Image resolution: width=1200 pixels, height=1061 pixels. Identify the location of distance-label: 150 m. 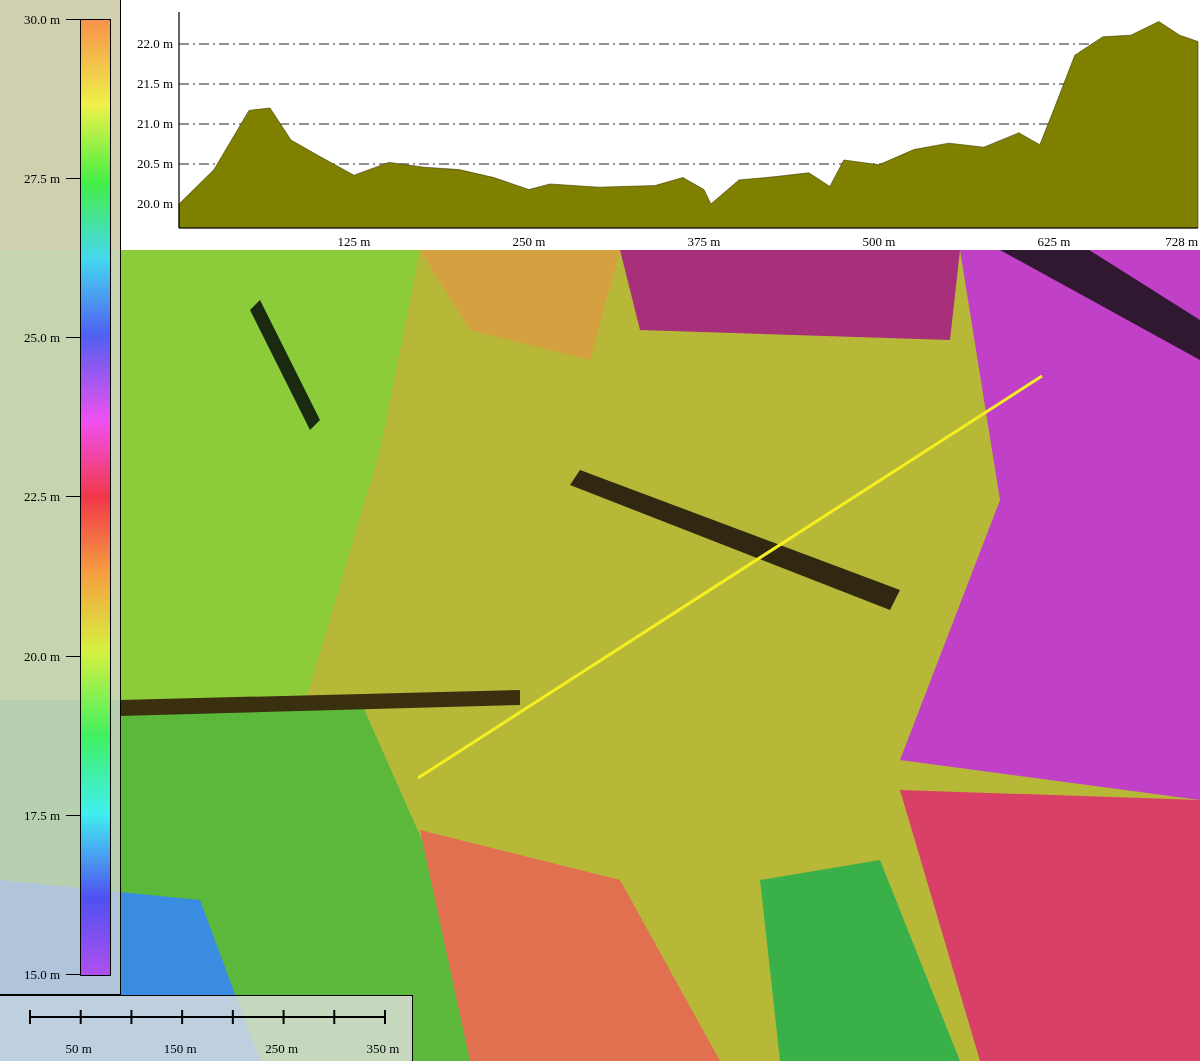
(180, 1048).